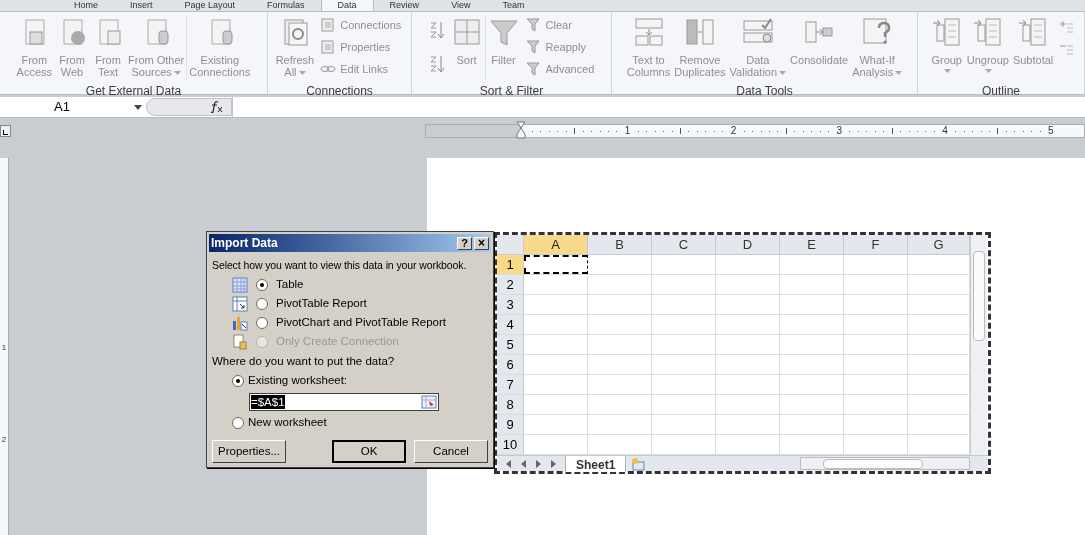 The image size is (1085, 535). Describe the element at coordinates (141, 5) in the screenshot. I see `ribbon-tab: Insert` at that location.